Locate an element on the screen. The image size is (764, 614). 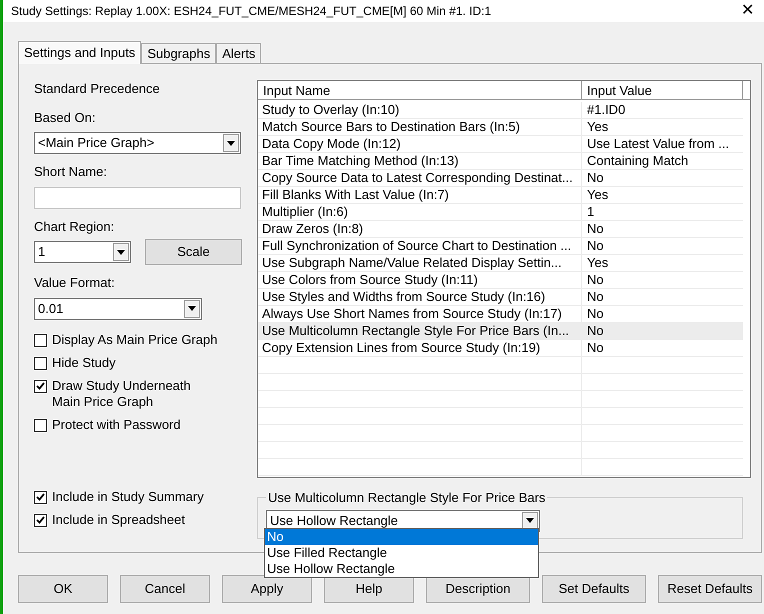
field-label: Short Name: is located at coordinates (71, 172).